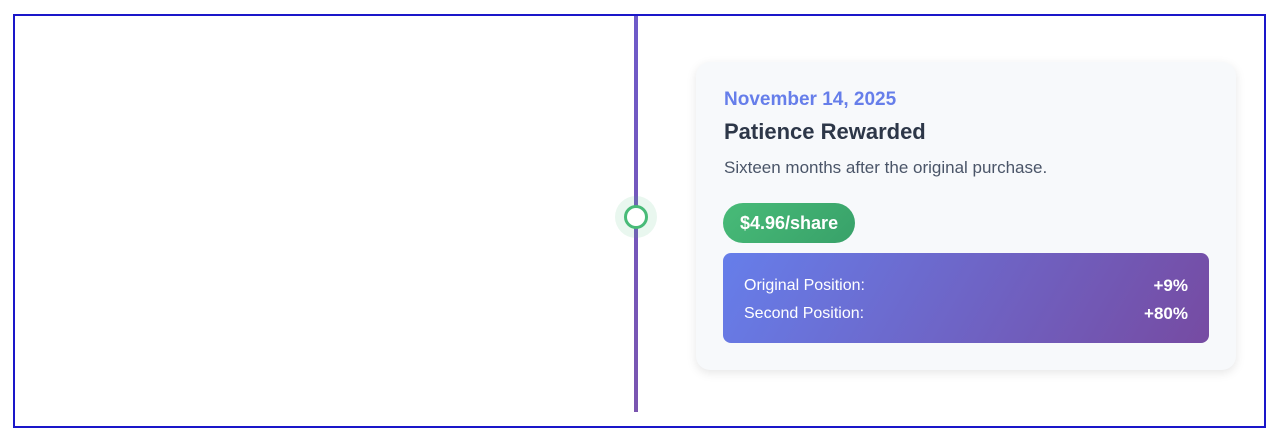 The image size is (1278, 442). I want to click on position-label: Original Position:, so click(804, 285).